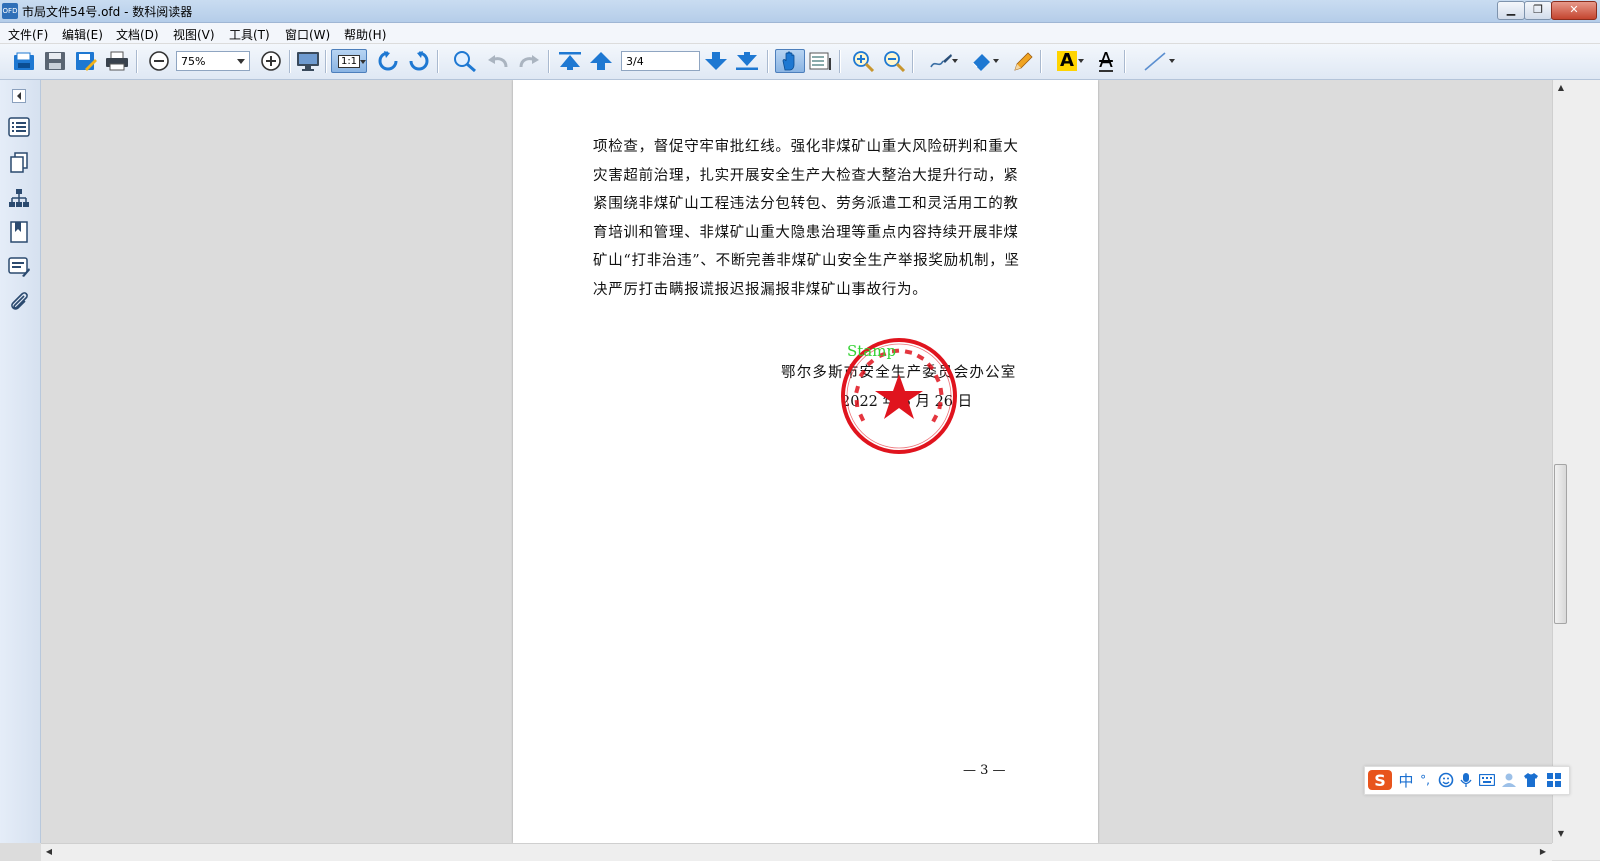 The image size is (1600, 861). Describe the element at coordinates (760, 289) in the screenshot. I see `paragraph-line: 决严厉打击瞒报谎报迟报漏报非煤矿山事故行为。` at that location.